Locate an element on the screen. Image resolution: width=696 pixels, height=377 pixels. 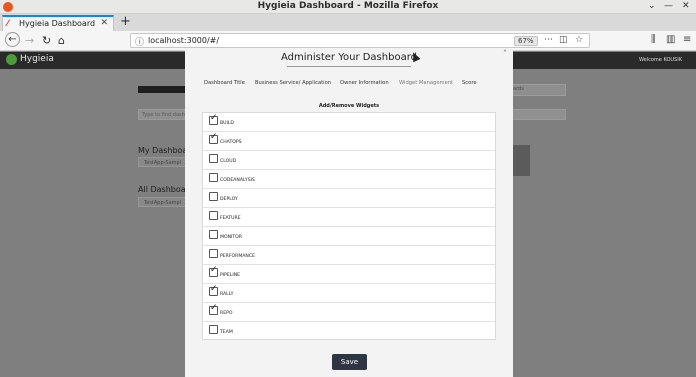
widget-row-codeanalysis: CODEANALYSIS is located at coordinates (349, 179).